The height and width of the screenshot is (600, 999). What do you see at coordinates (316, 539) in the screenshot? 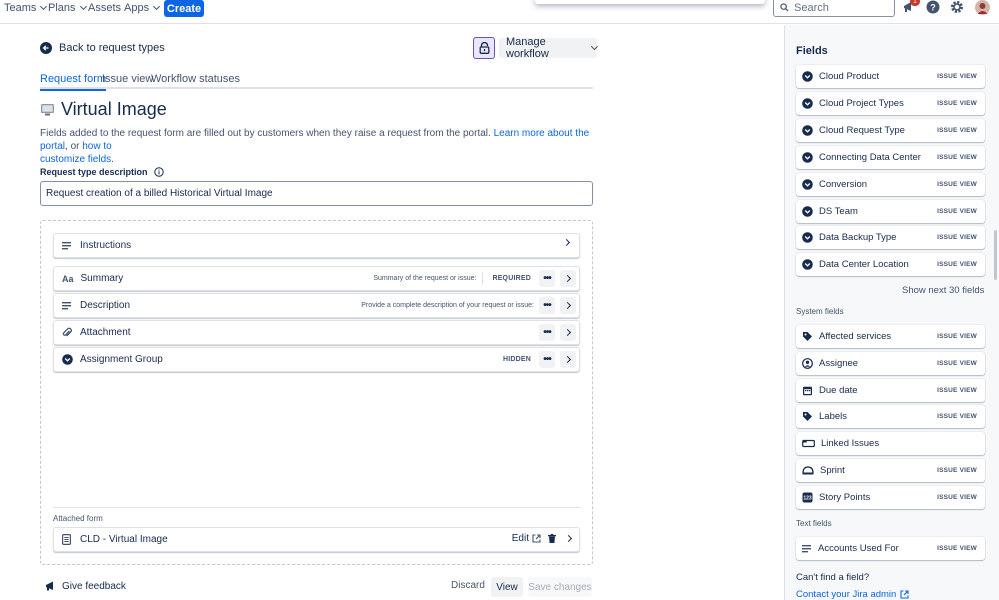
I see `attached-form-row: CLD - Virtual Image Edit` at bounding box center [316, 539].